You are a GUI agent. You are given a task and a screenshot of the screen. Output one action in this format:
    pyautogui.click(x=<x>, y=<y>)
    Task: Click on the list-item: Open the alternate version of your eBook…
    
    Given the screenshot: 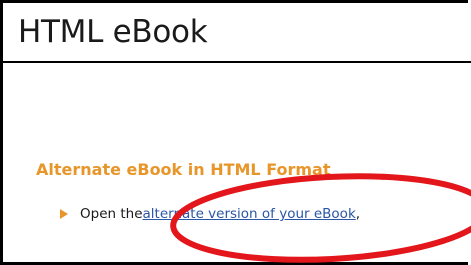 What is the action you would take?
    pyautogui.click(x=210, y=214)
    